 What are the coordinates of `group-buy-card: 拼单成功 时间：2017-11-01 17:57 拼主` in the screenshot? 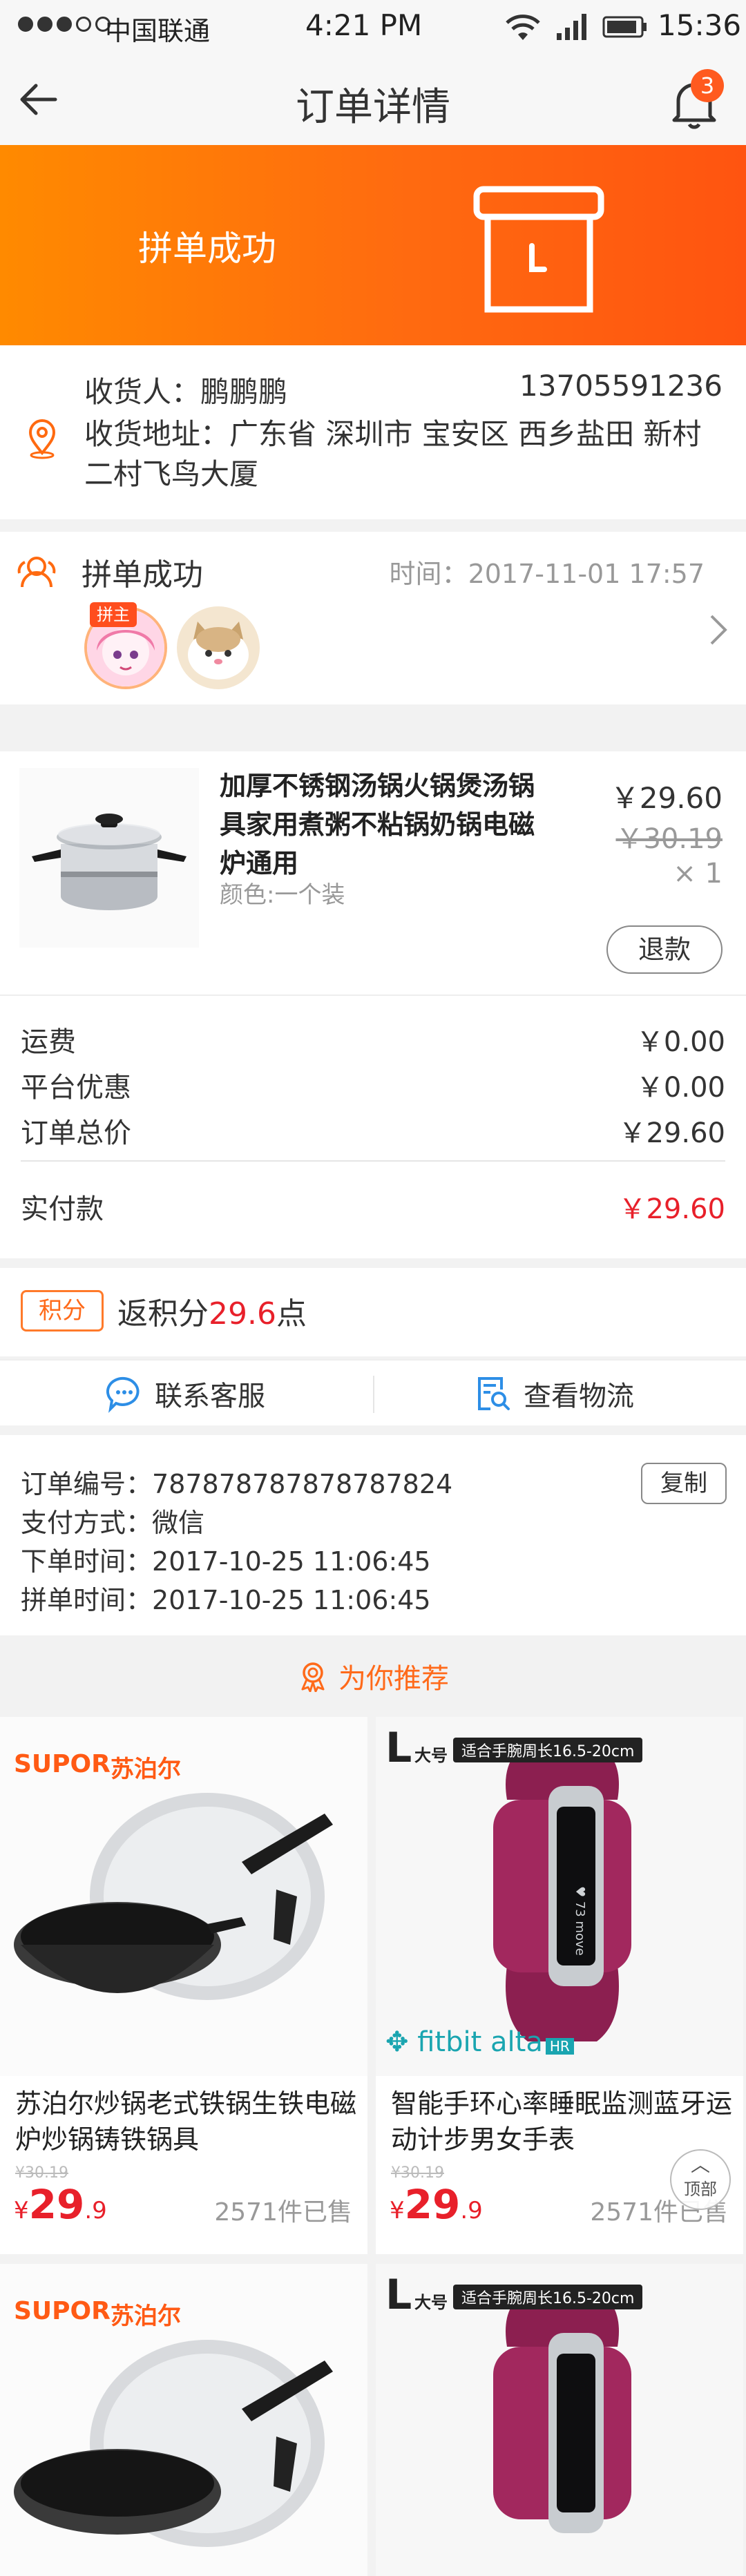 It's located at (373, 618).